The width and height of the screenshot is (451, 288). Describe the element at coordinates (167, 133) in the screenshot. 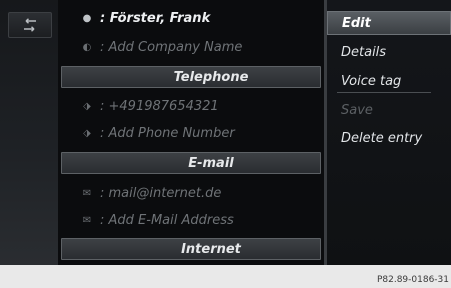

I see `list-item-label: : Add Phone Number` at that location.